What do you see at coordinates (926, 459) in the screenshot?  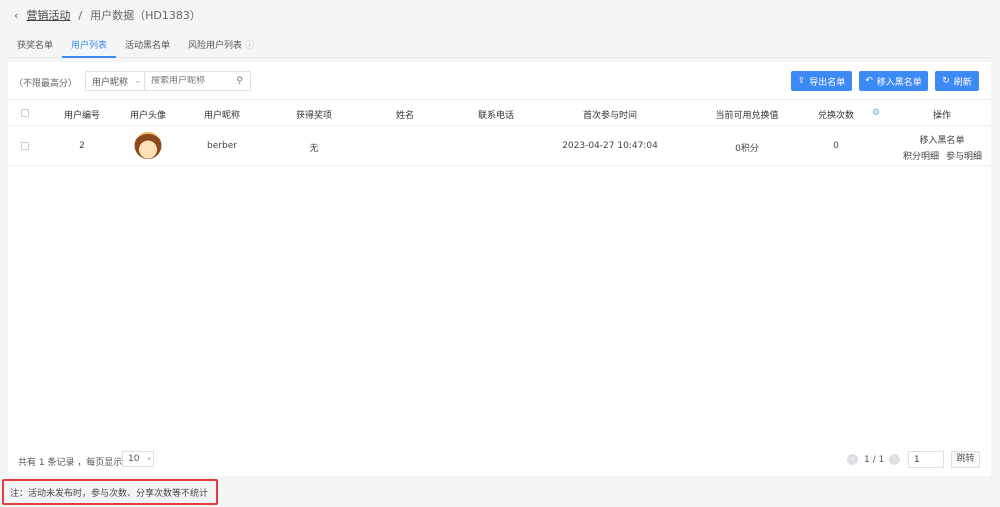 I see `jump-page-input: 1` at bounding box center [926, 459].